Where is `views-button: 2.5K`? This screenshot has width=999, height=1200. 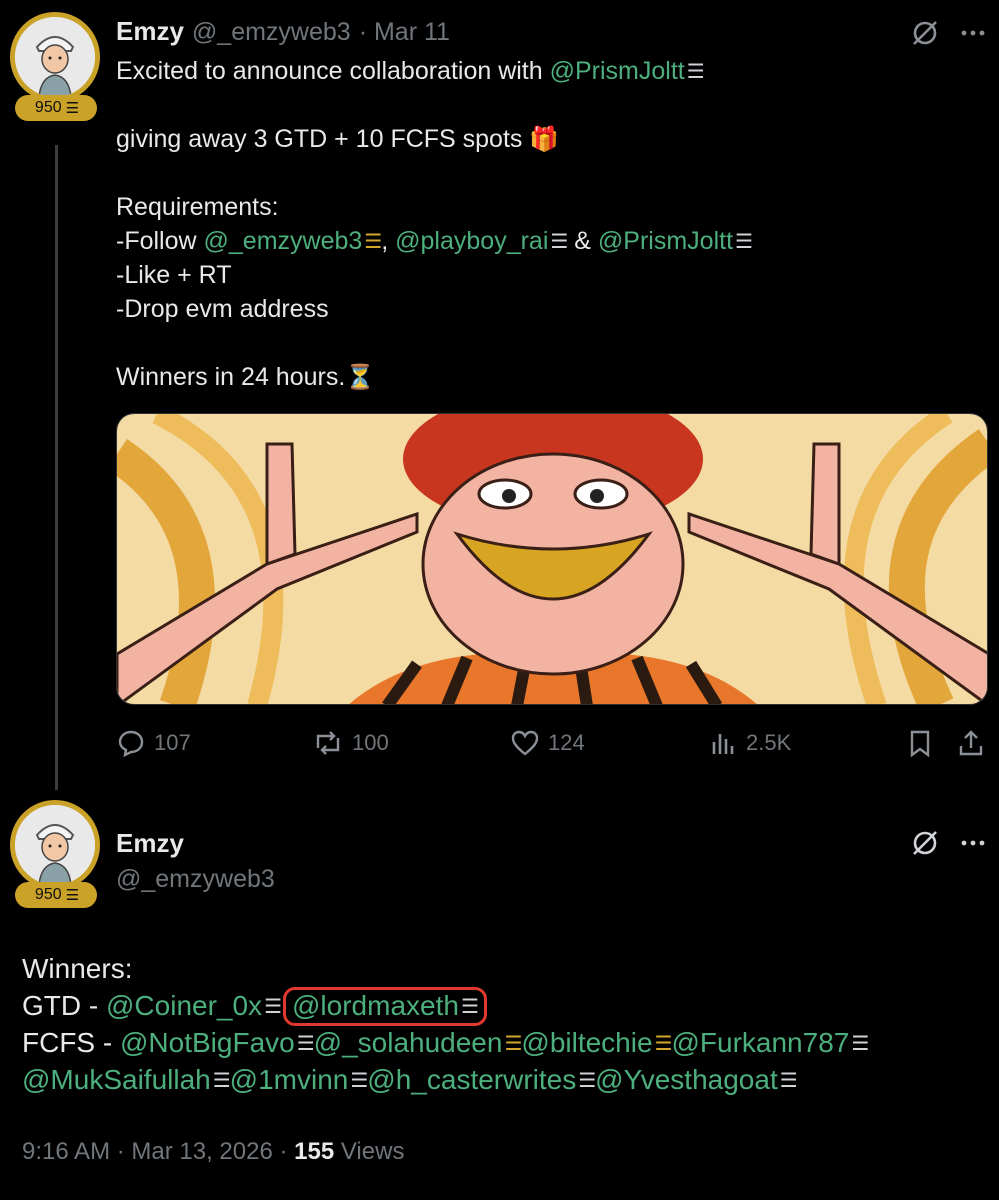
views-button: 2.5K is located at coordinates (749, 743).